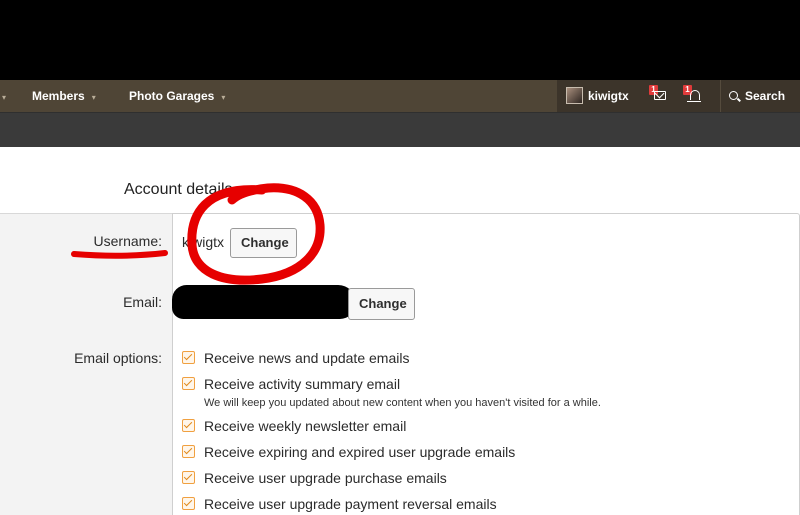 Image resolution: width=800 pixels, height=515 pixels. Describe the element at coordinates (305, 426) in the screenshot. I see `option-label: Receive weekly newsletter email` at that location.